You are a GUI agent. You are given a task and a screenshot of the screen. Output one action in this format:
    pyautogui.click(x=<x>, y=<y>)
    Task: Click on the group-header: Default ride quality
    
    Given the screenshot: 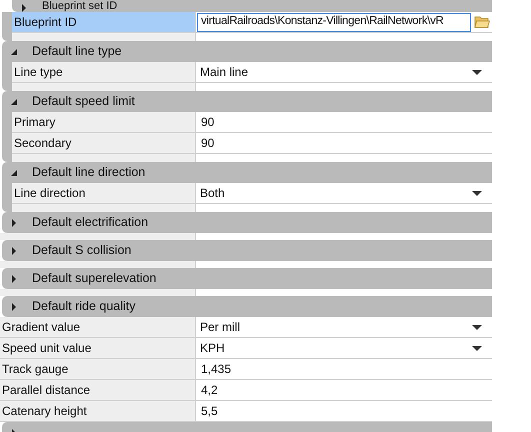 What is the action you would take?
    pyautogui.click(x=247, y=306)
    